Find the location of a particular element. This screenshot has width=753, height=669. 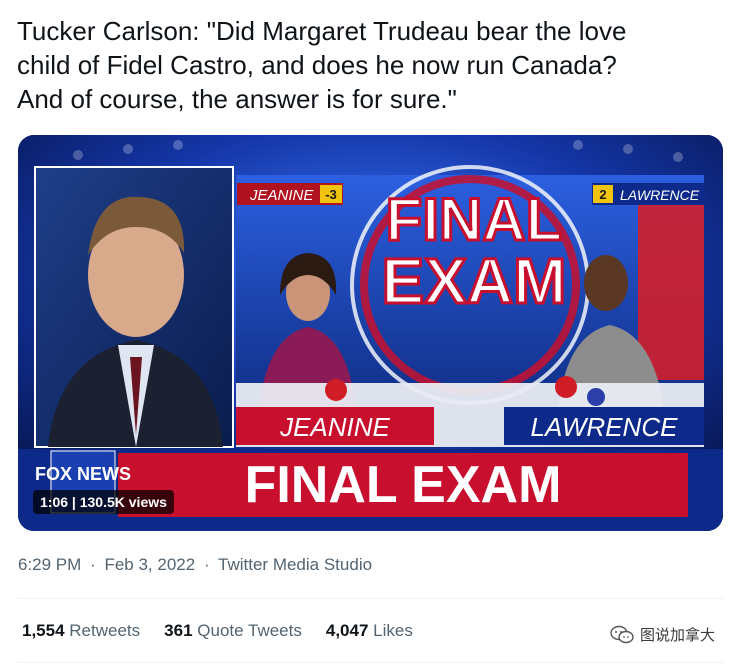

likes-count: 4,047 is located at coordinates (347, 630).